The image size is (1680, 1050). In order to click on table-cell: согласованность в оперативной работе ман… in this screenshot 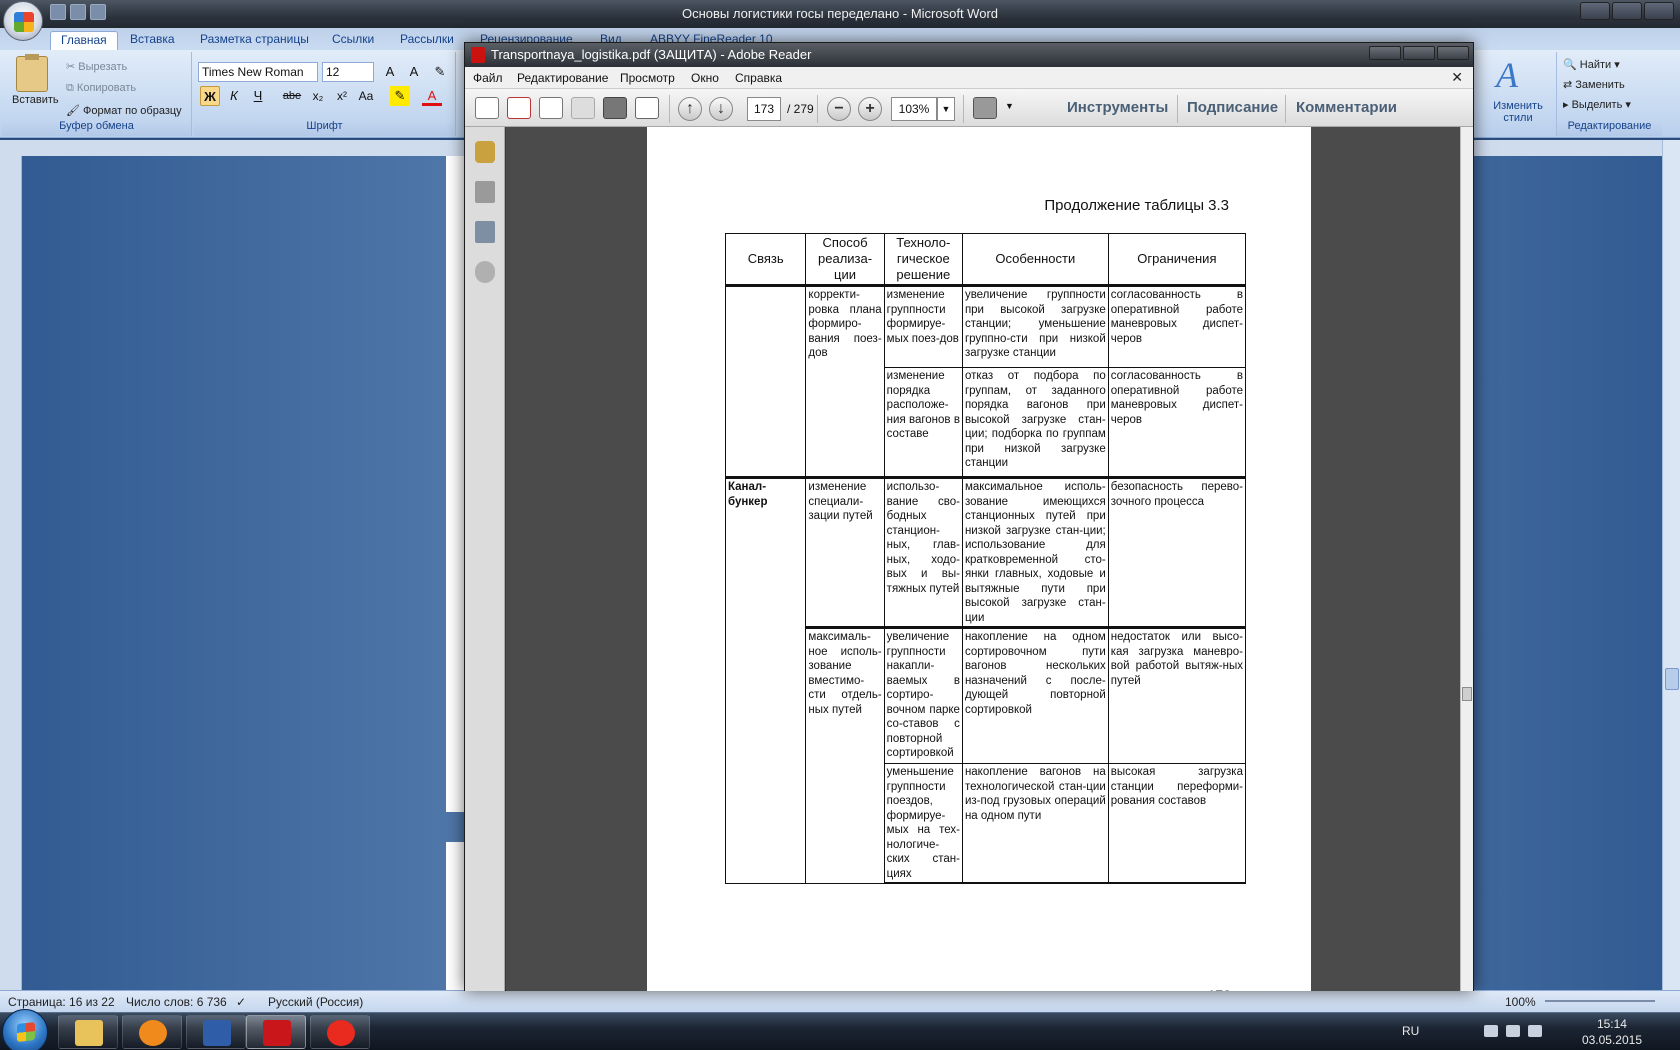, I will do `click(1177, 326)`.